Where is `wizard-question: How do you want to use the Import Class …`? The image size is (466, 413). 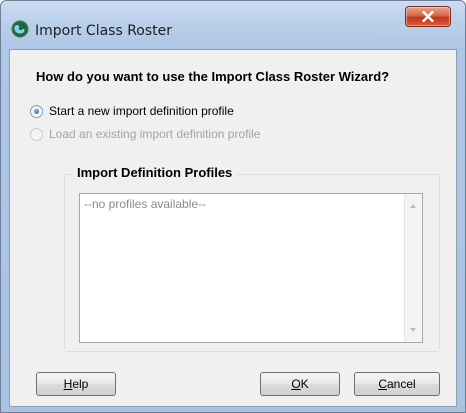 wizard-question: How do you want to use the Import Class … is located at coordinates (213, 76).